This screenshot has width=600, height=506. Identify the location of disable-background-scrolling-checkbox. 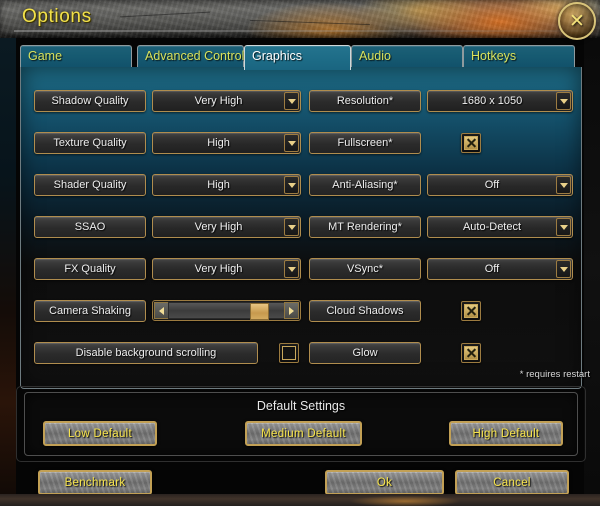
(289, 353).